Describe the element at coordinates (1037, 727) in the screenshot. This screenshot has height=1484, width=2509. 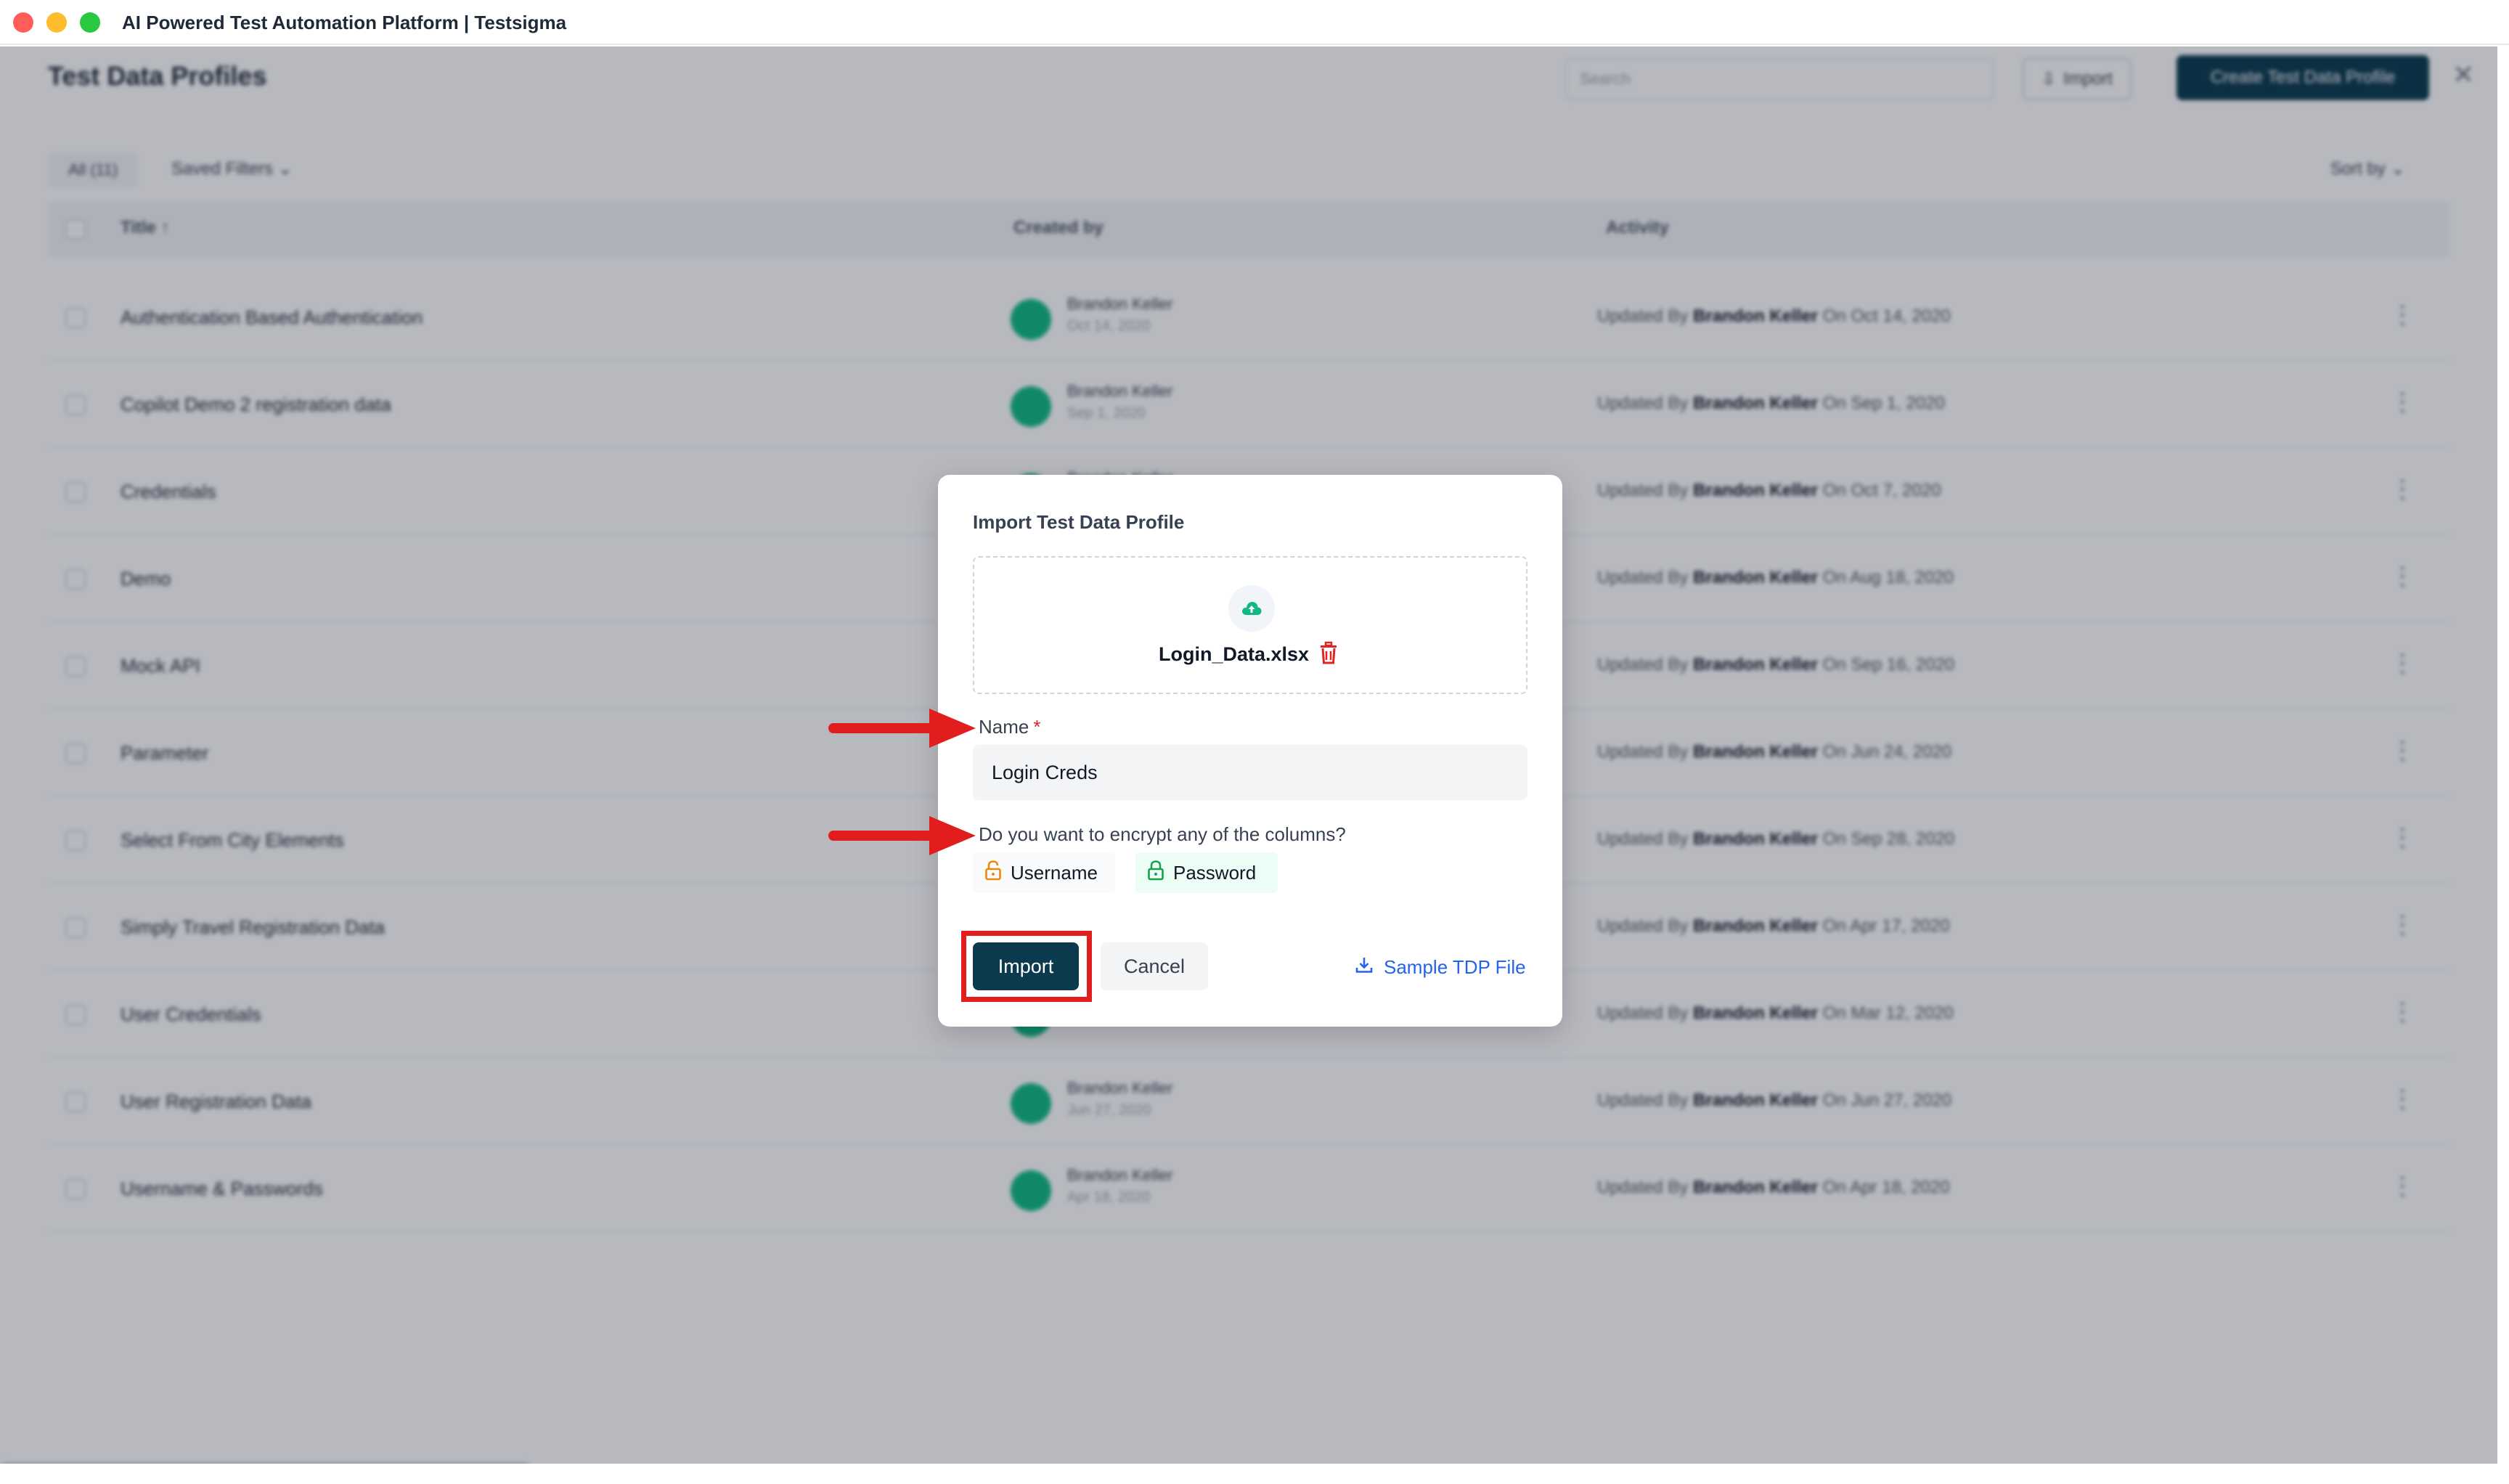
I see `required-marker: *` at that location.